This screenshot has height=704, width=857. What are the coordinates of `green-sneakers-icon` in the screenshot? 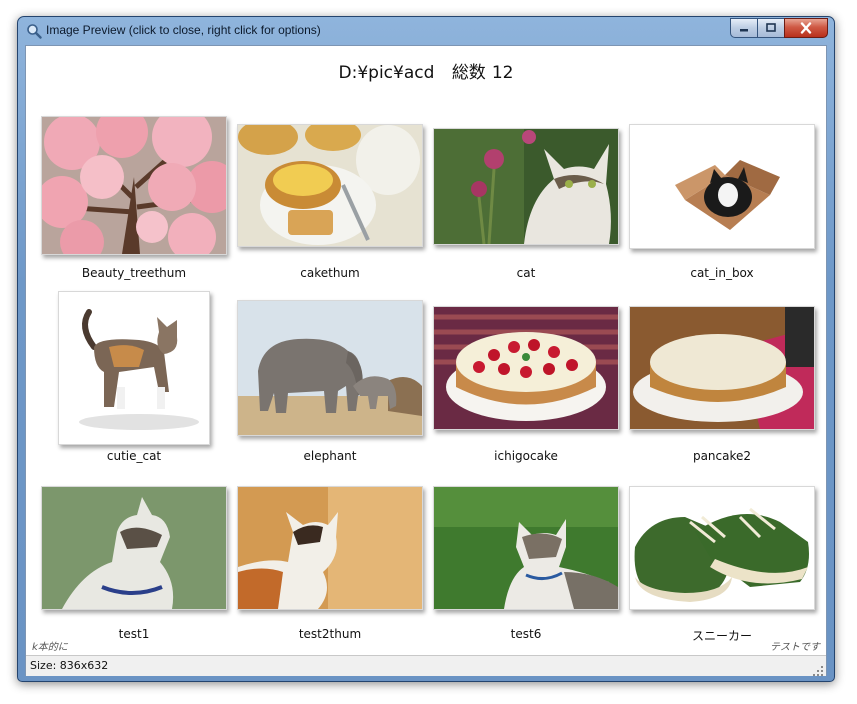 It's located at (722, 548).